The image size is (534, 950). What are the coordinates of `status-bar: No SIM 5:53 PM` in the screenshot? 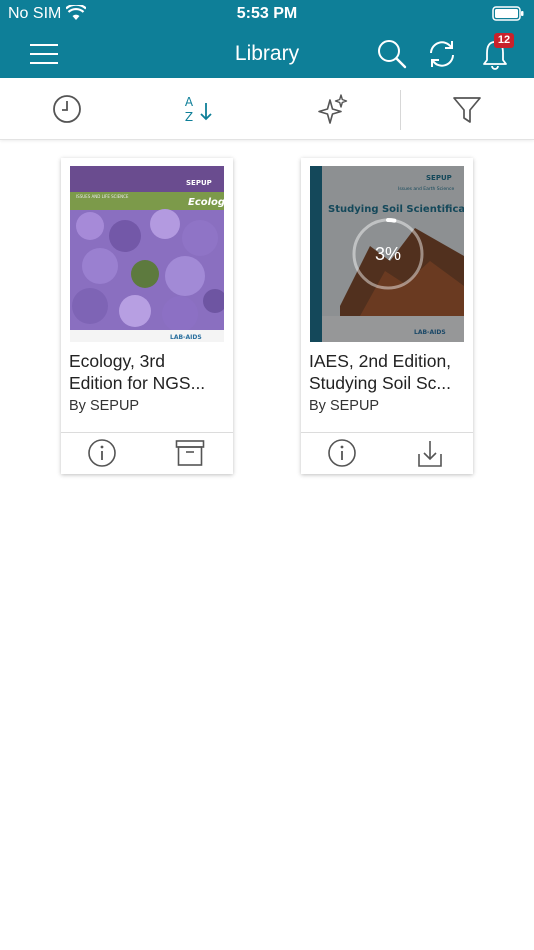 It's located at (267, 15).